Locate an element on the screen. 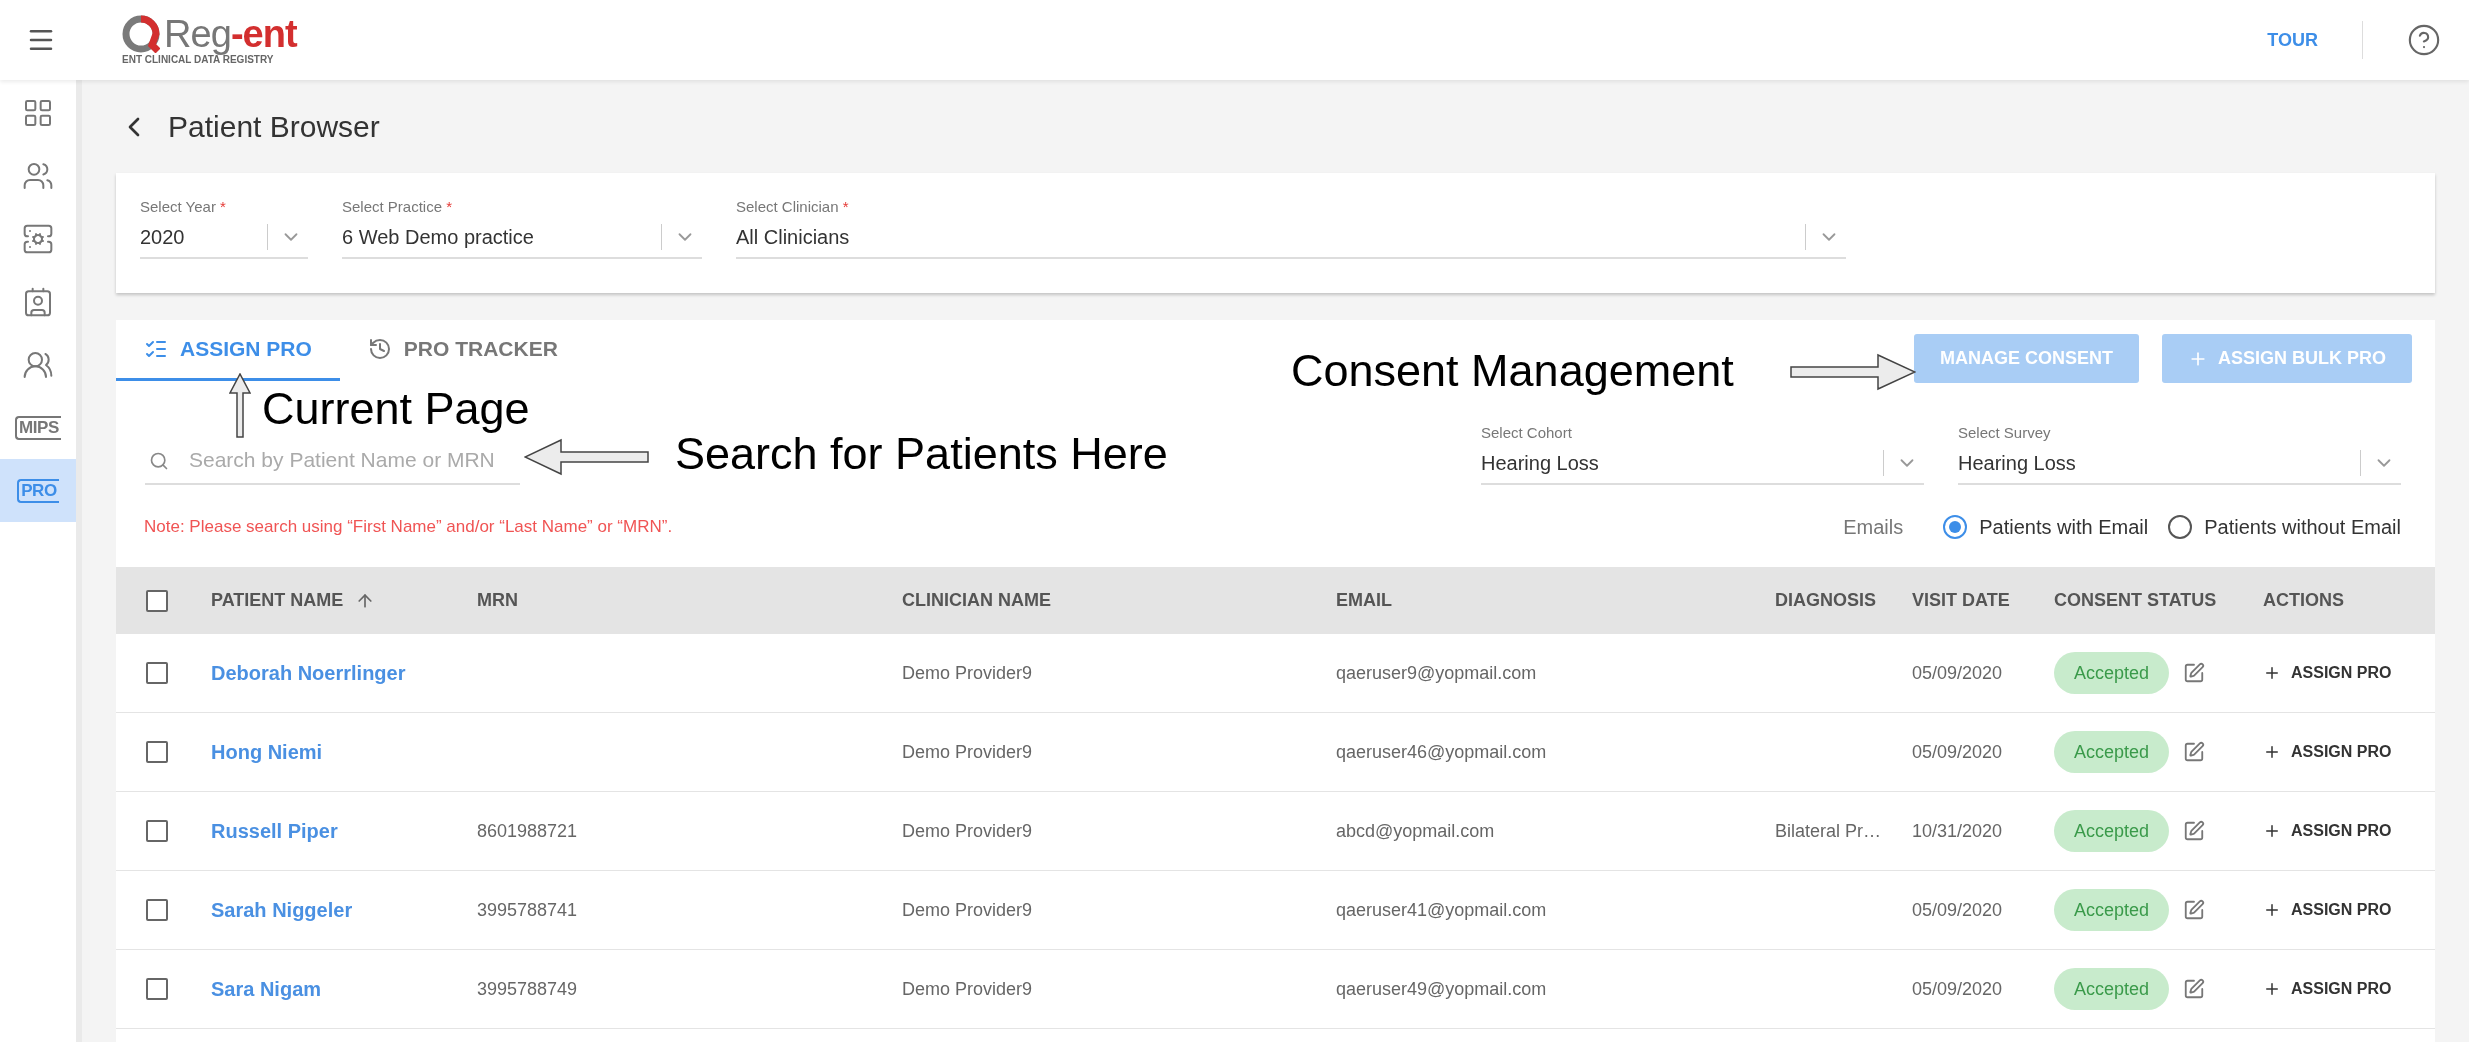  tour-link: TOUR is located at coordinates (2292, 40).